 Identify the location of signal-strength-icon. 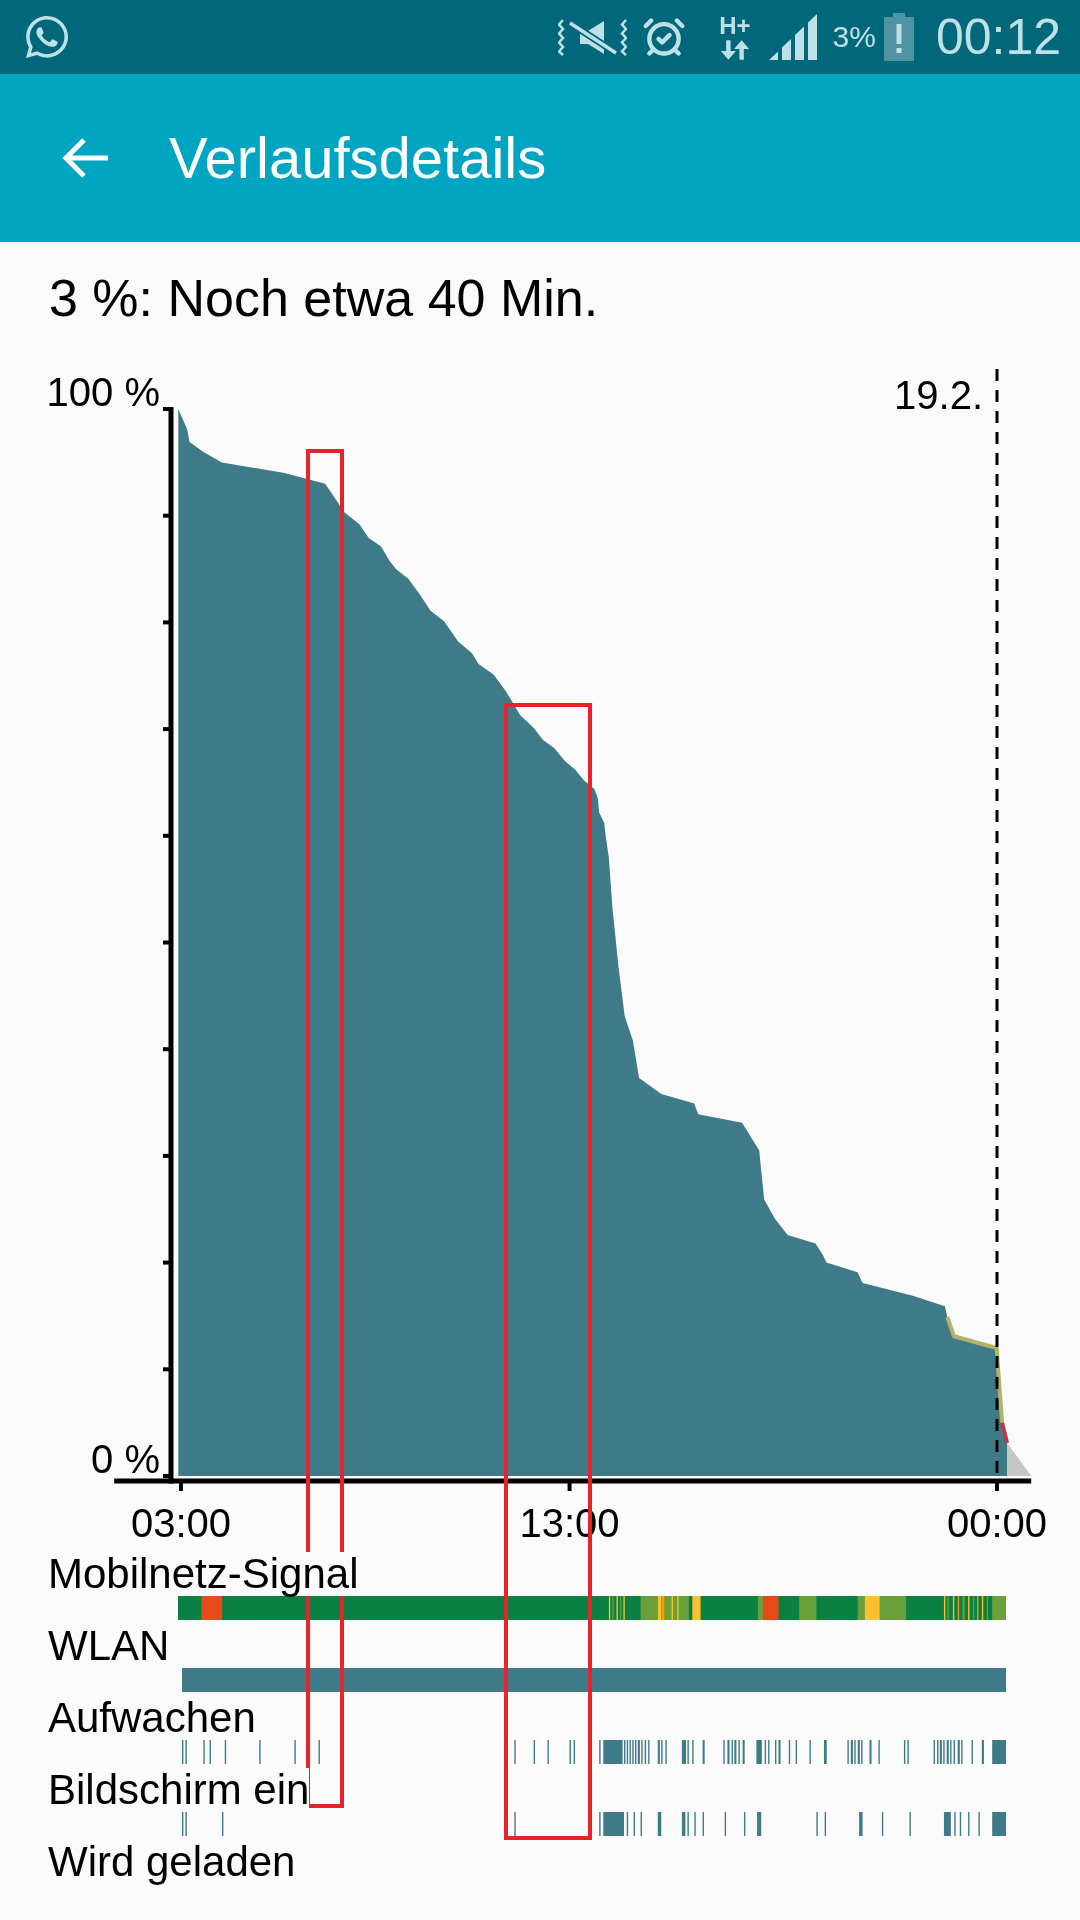
(792, 37).